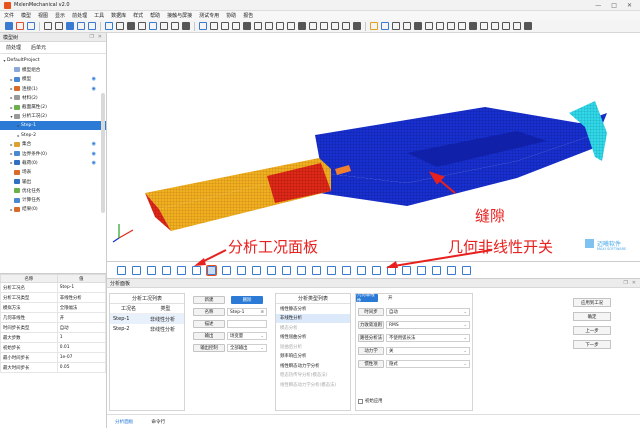 This screenshot has width=640, height=428. Describe the element at coordinates (53, 60) in the screenshot. I see `tree-item: ▾ DefaultProject` at that location.